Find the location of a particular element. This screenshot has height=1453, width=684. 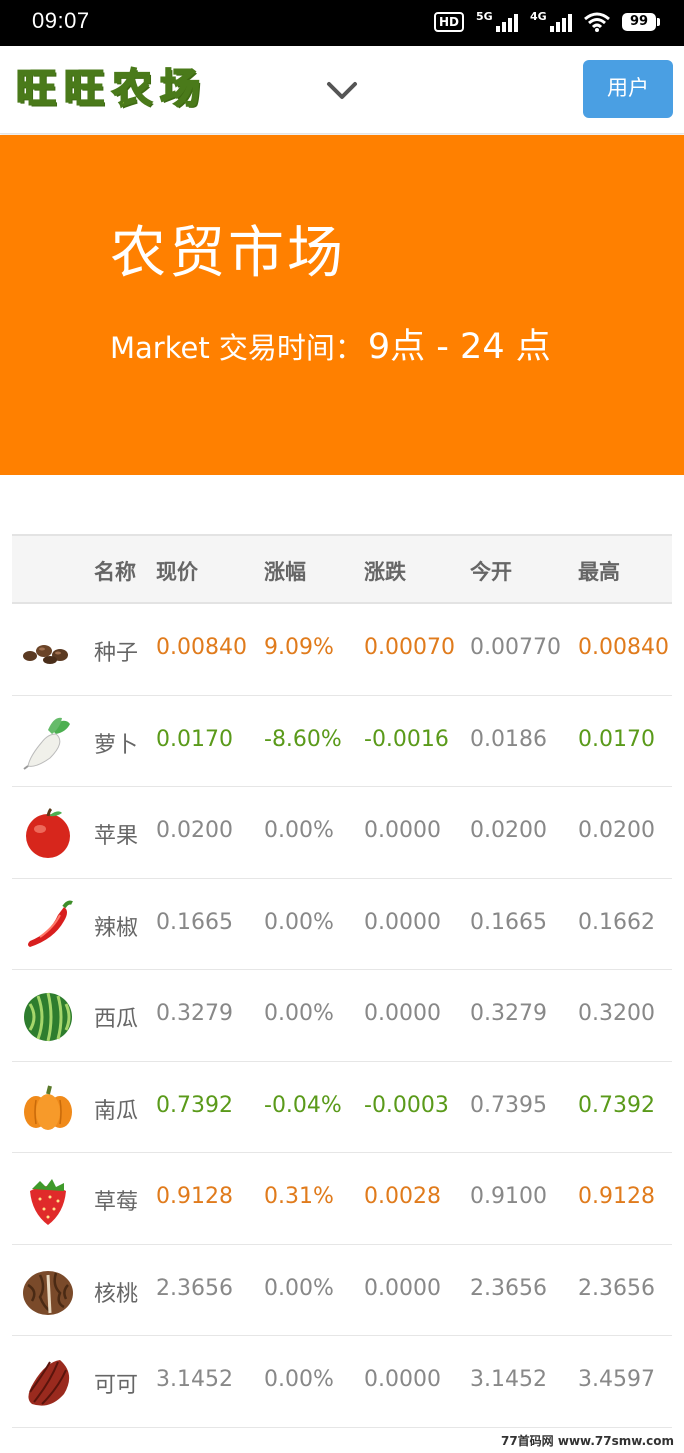

table-row: 辣椒 0.1665 0.00% 0.0000 0.1665 0.1662 is located at coordinates (342, 924).